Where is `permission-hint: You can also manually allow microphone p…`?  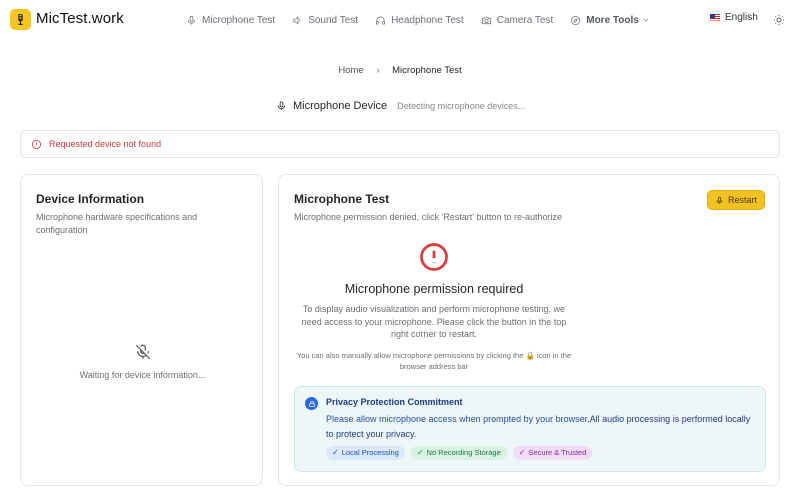 permission-hint: You can also manually allow microphone p… is located at coordinates (434, 361).